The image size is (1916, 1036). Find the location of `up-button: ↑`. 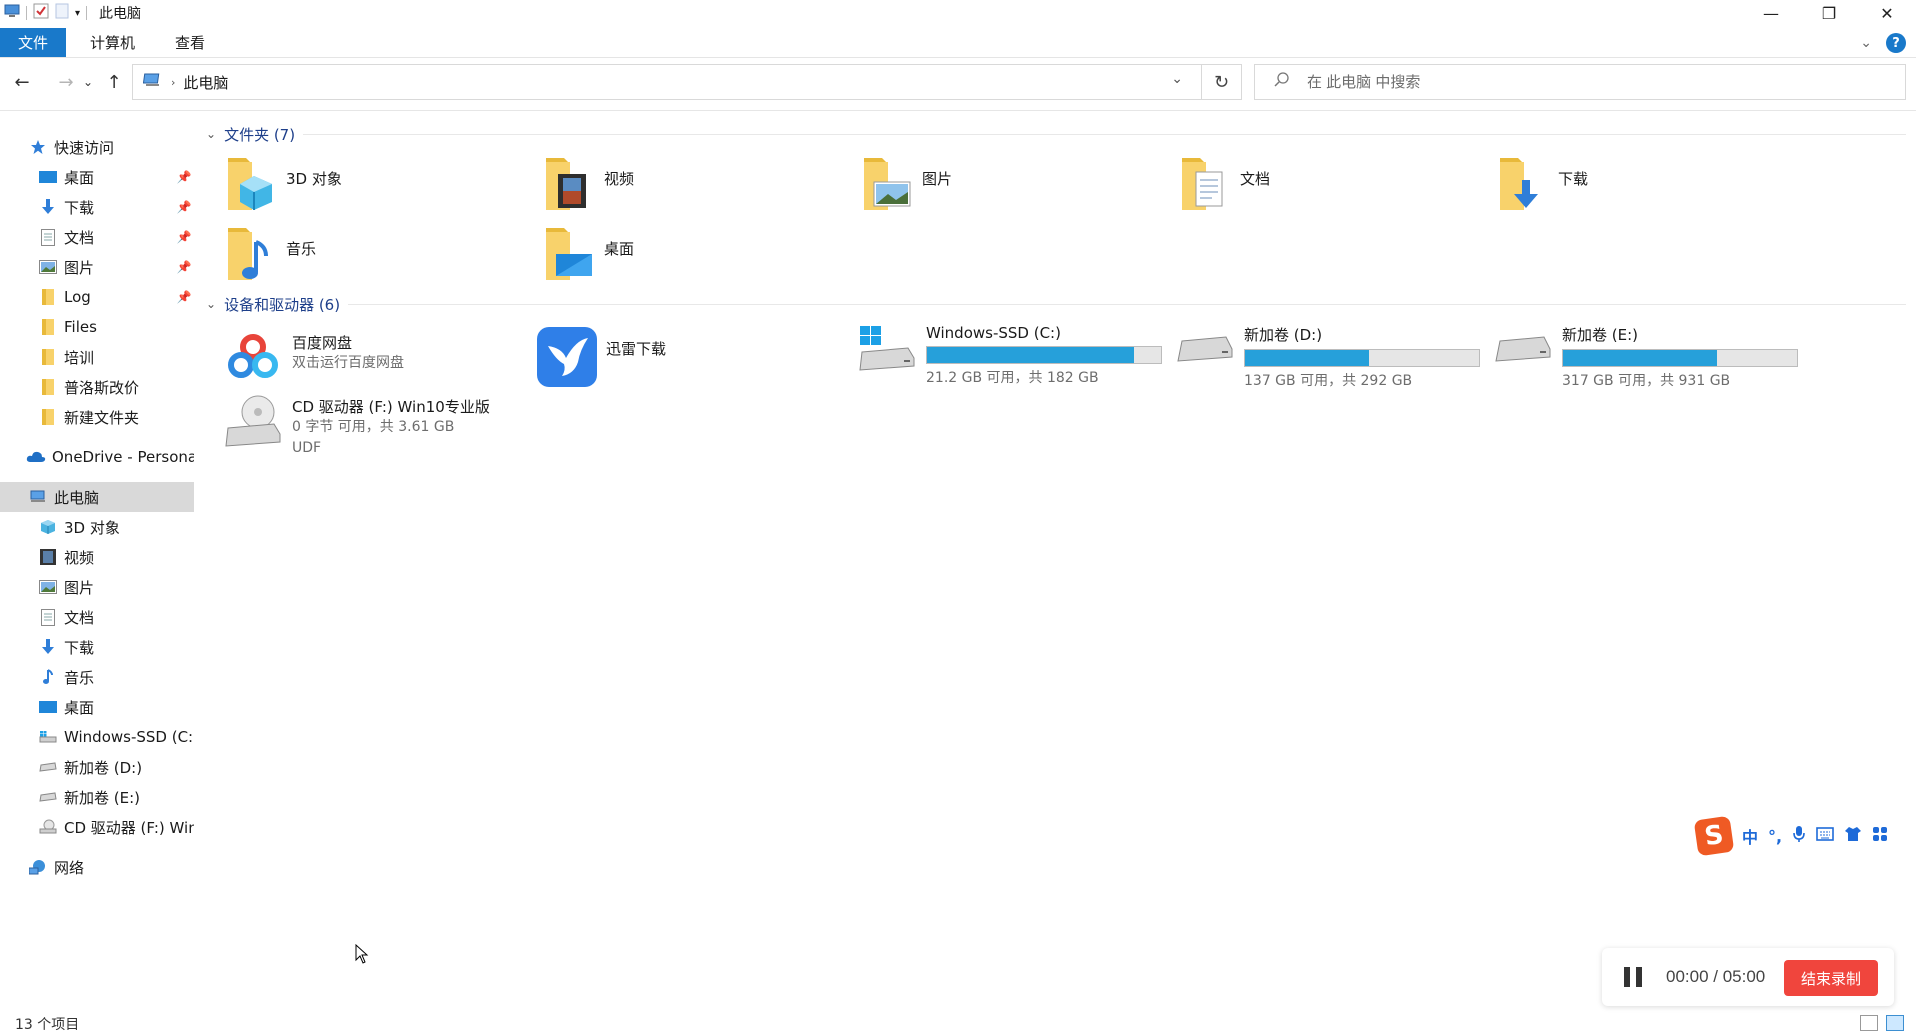

up-button: ↑ is located at coordinates (114, 82).